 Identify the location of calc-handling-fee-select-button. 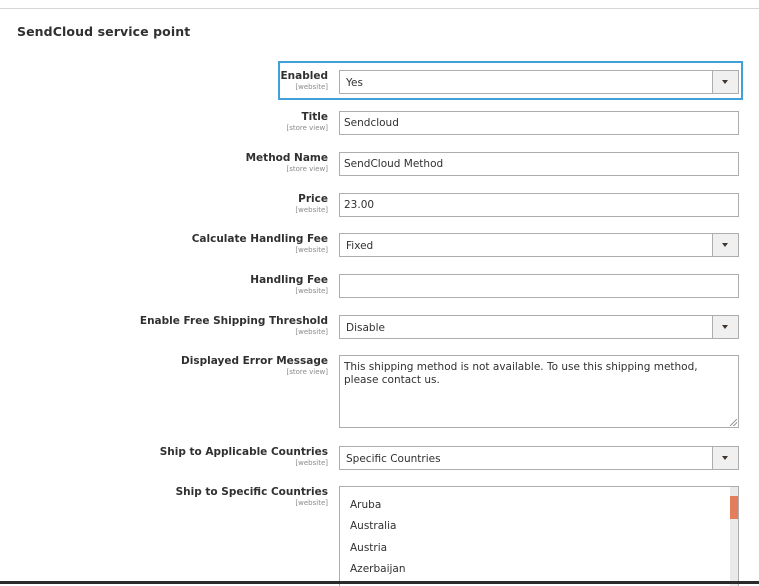
(725, 245).